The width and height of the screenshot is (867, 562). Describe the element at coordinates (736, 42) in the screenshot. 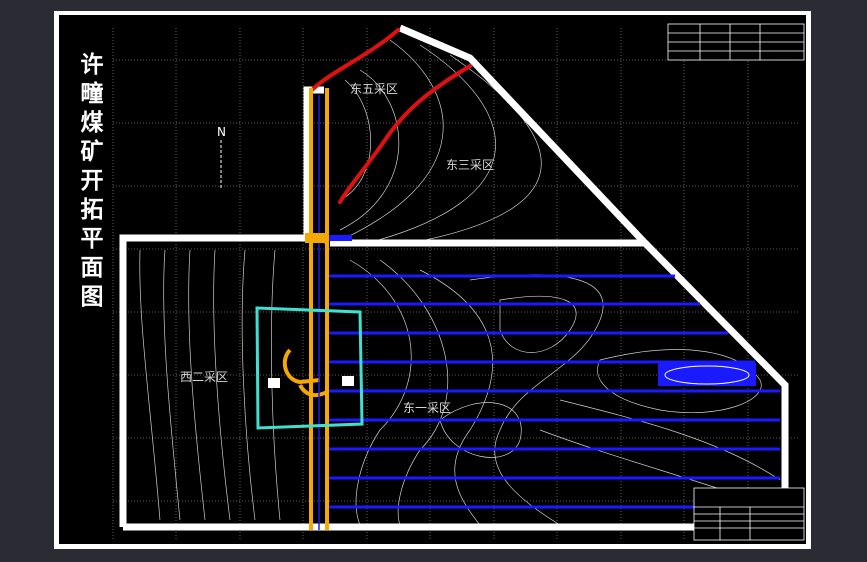

I see `title-block-top` at that location.